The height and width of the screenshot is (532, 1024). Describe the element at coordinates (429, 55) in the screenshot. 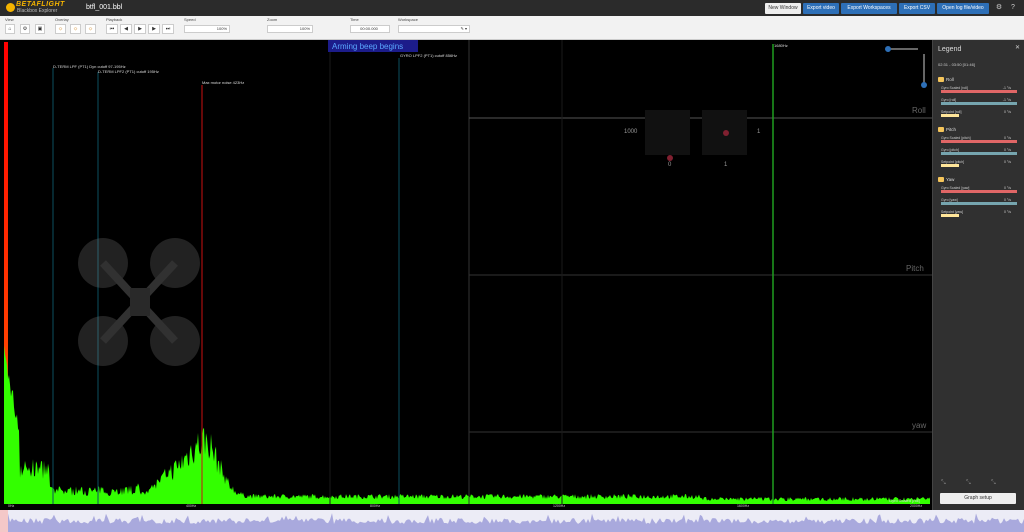

I see `gyro-lpf2-label: GYRO LPF2 (PT1) cutoff 856Hz` at that location.